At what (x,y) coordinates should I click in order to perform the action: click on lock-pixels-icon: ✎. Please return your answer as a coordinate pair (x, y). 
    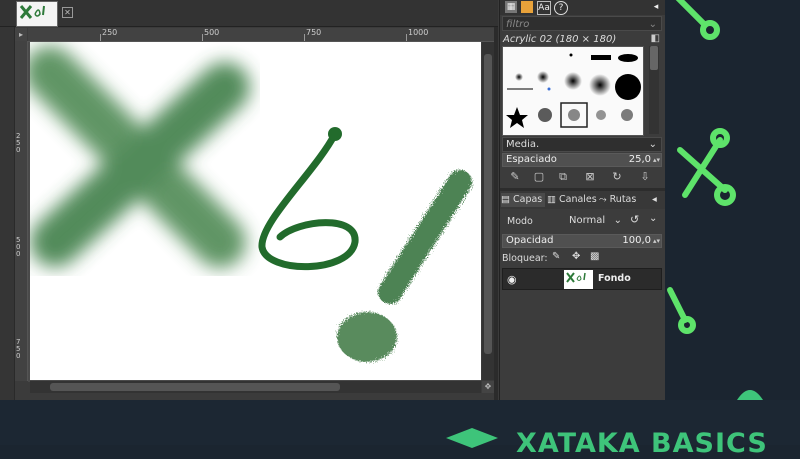
    Looking at the image, I should click on (556, 256).